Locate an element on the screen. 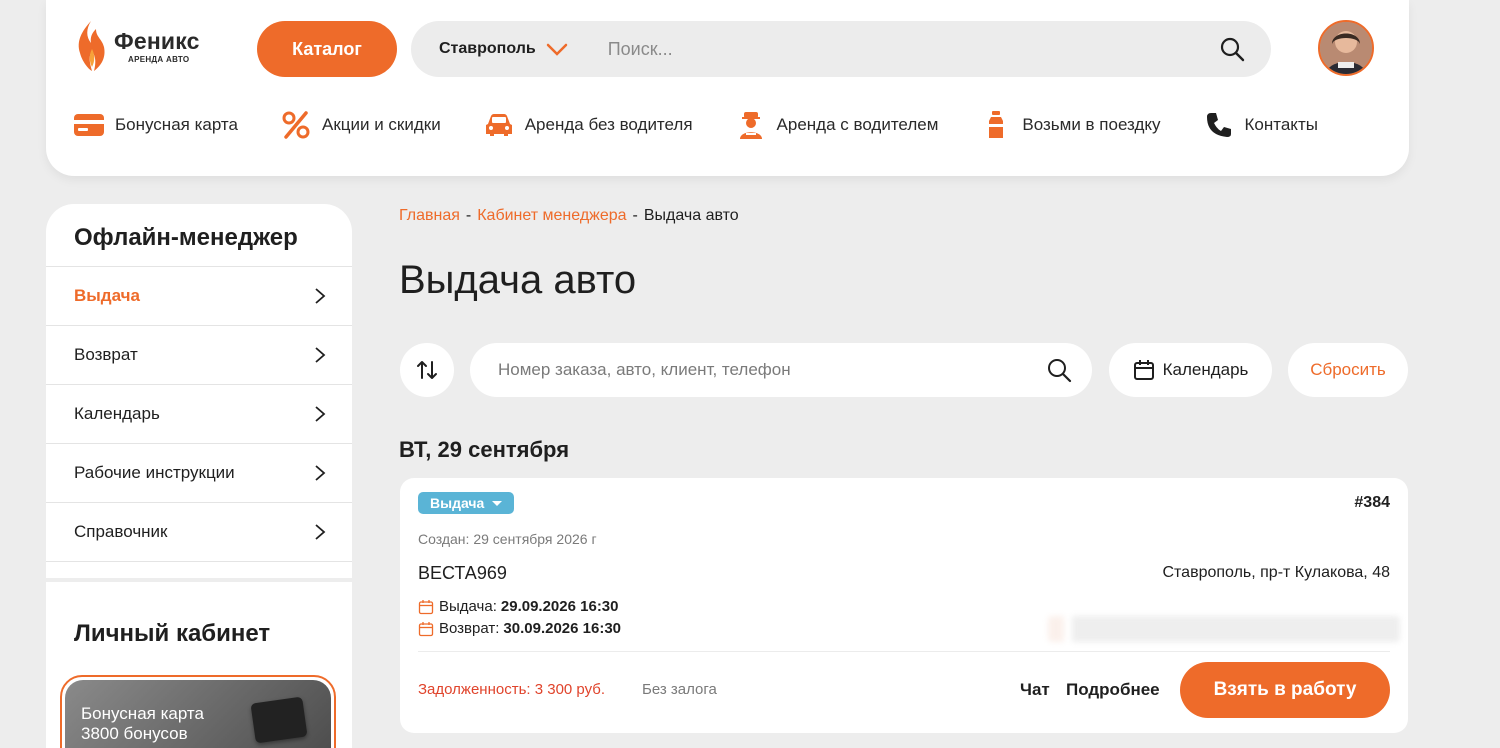  nav-item-rent-no-driver: Аренда без водителя is located at coordinates (588, 125).